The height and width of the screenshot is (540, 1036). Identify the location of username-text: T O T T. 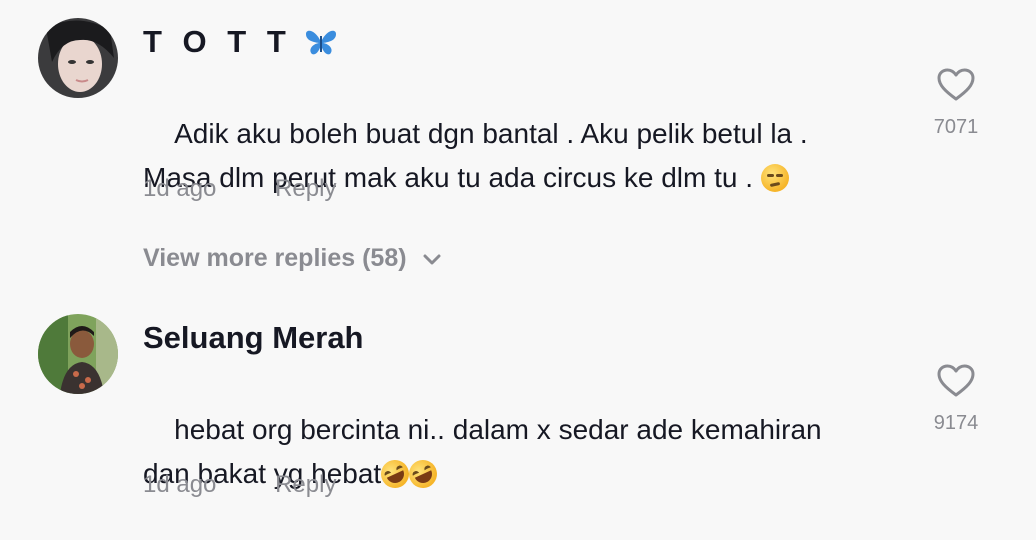
(217, 41).